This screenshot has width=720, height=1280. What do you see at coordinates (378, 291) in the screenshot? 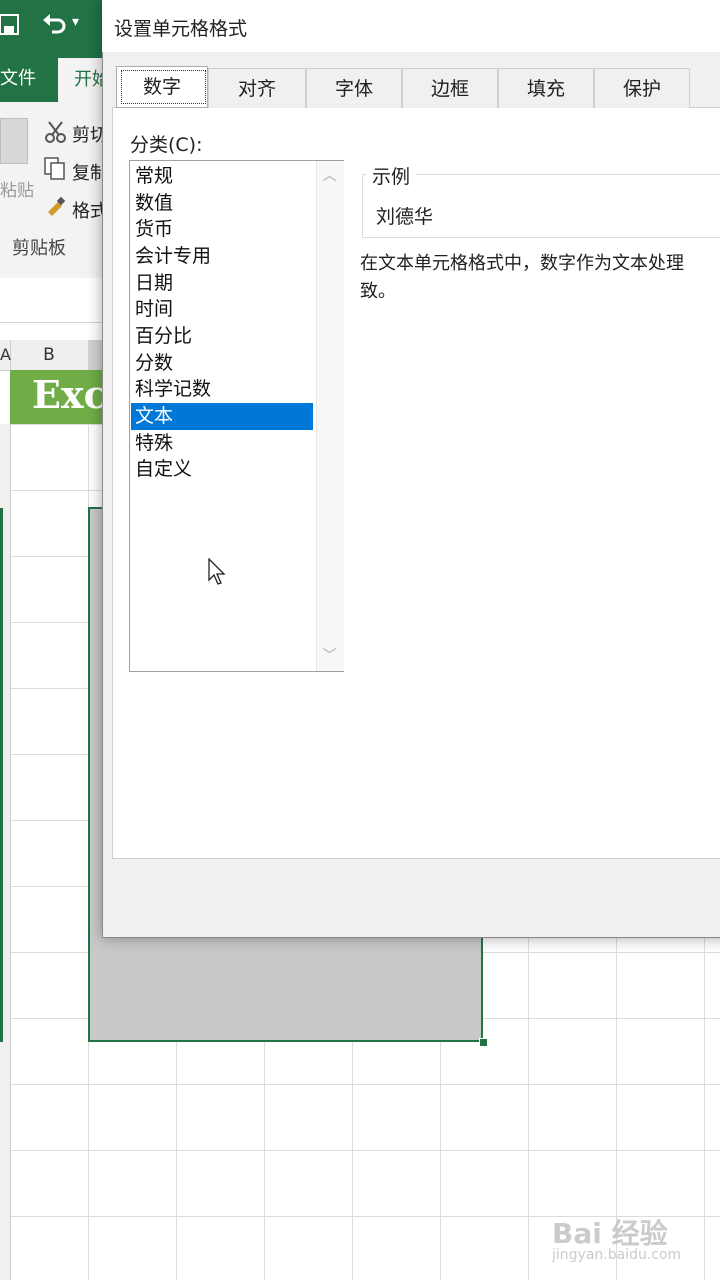
I see `description-line-2: 致。` at bounding box center [378, 291].